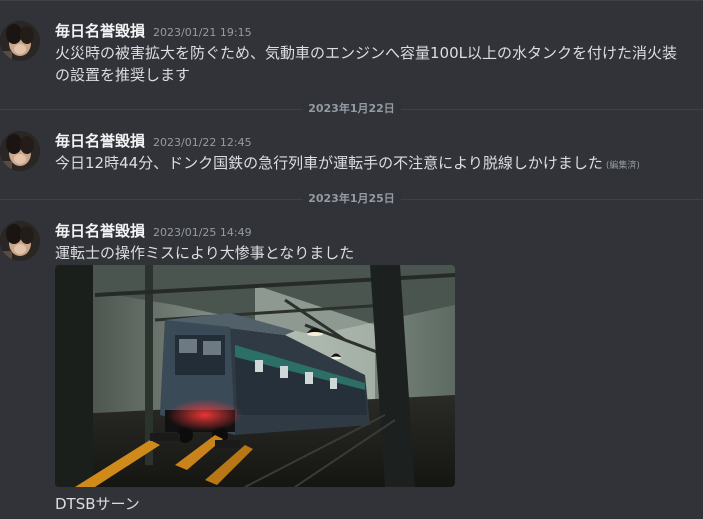 The height and width of the screenshot is (519, 703). I want to click on message-content: 運転士の操作ミスにより大惨事となりました, so click(379, 253).